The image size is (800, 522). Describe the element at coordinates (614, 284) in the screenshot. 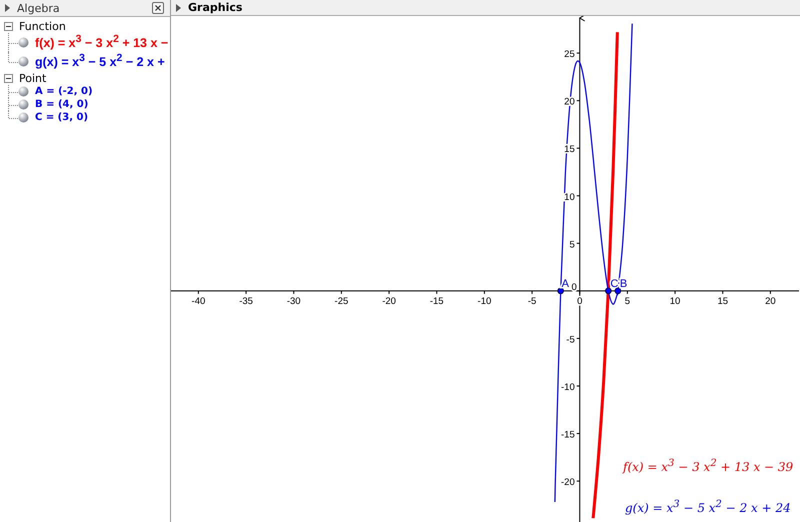

I see `point-label: C` at that location.